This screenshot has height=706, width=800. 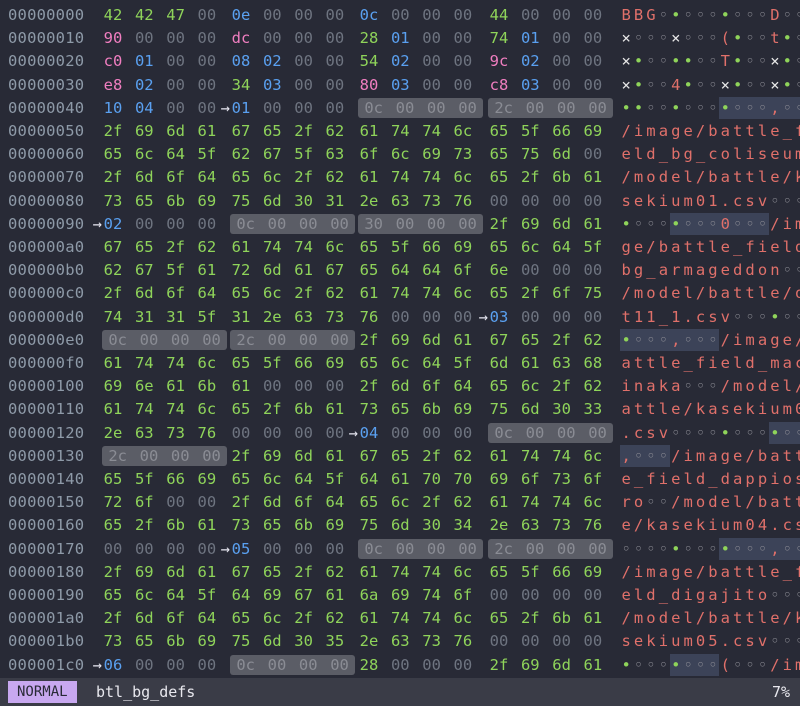 I want to click on hex-byte: 2c, so click(x=118, y=455).